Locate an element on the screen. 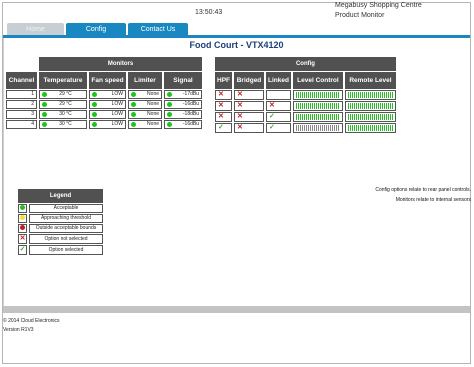  venue-info: Megabusy Shopping Centre Product Monitor is located at coordinates (378, 11).